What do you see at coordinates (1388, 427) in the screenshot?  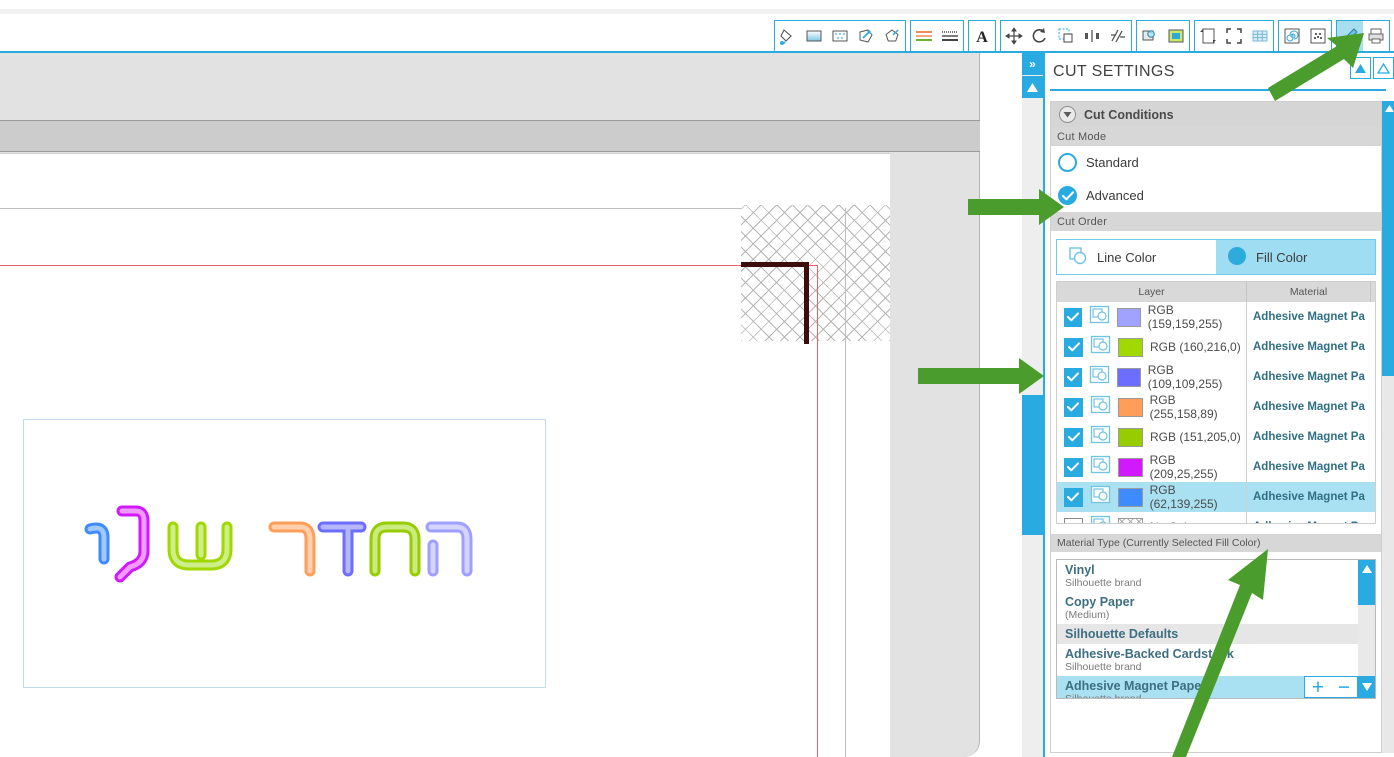 I see `panel-vertical-scrollbar` at bounding box center [1388, 427].